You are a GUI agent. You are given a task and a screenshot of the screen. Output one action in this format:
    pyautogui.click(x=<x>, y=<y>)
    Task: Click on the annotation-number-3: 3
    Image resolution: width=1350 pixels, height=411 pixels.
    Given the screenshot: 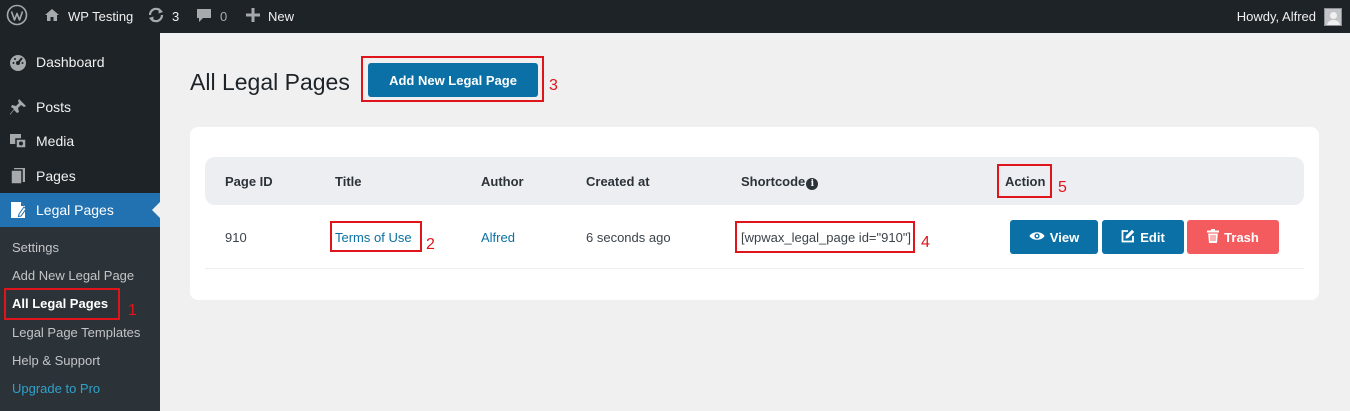 What is the action you would take?
    pyautogui.click(x=553, y=85)
    